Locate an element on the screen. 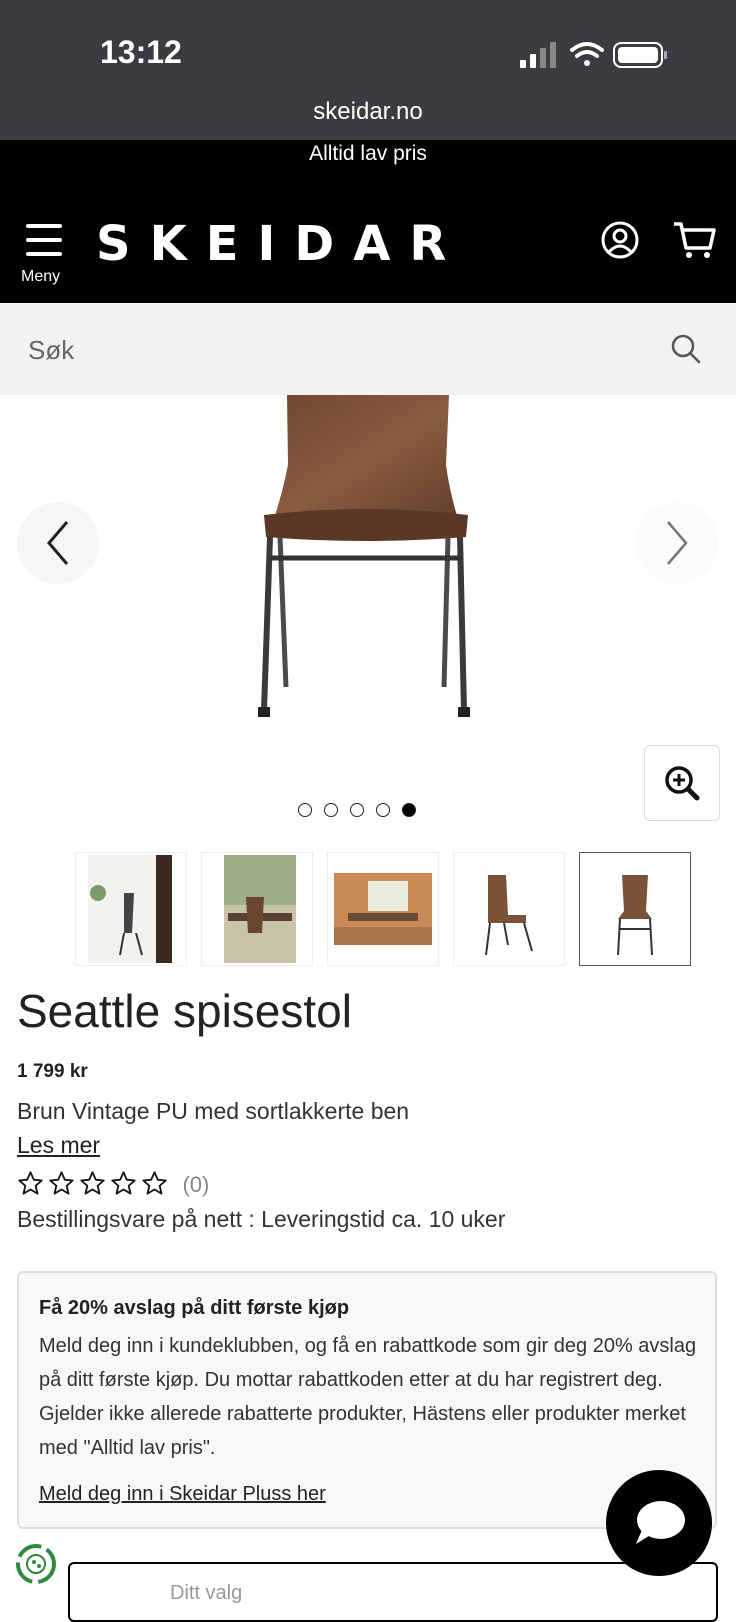  site-logo: SKEIDAR is located at coordinates (280, 244).